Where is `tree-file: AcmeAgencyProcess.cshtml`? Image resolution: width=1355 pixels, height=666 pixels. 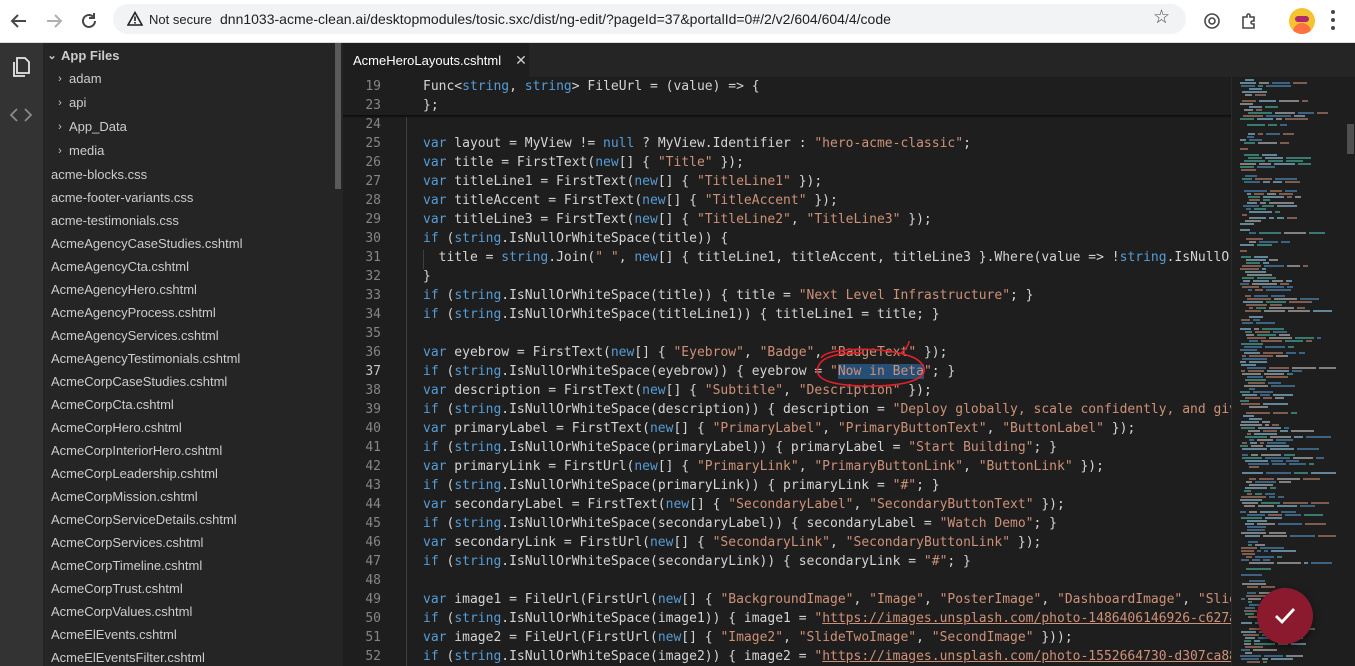 tree-file: AcmeAgencyProcess.cshtml is located at coordinates (187, 312).